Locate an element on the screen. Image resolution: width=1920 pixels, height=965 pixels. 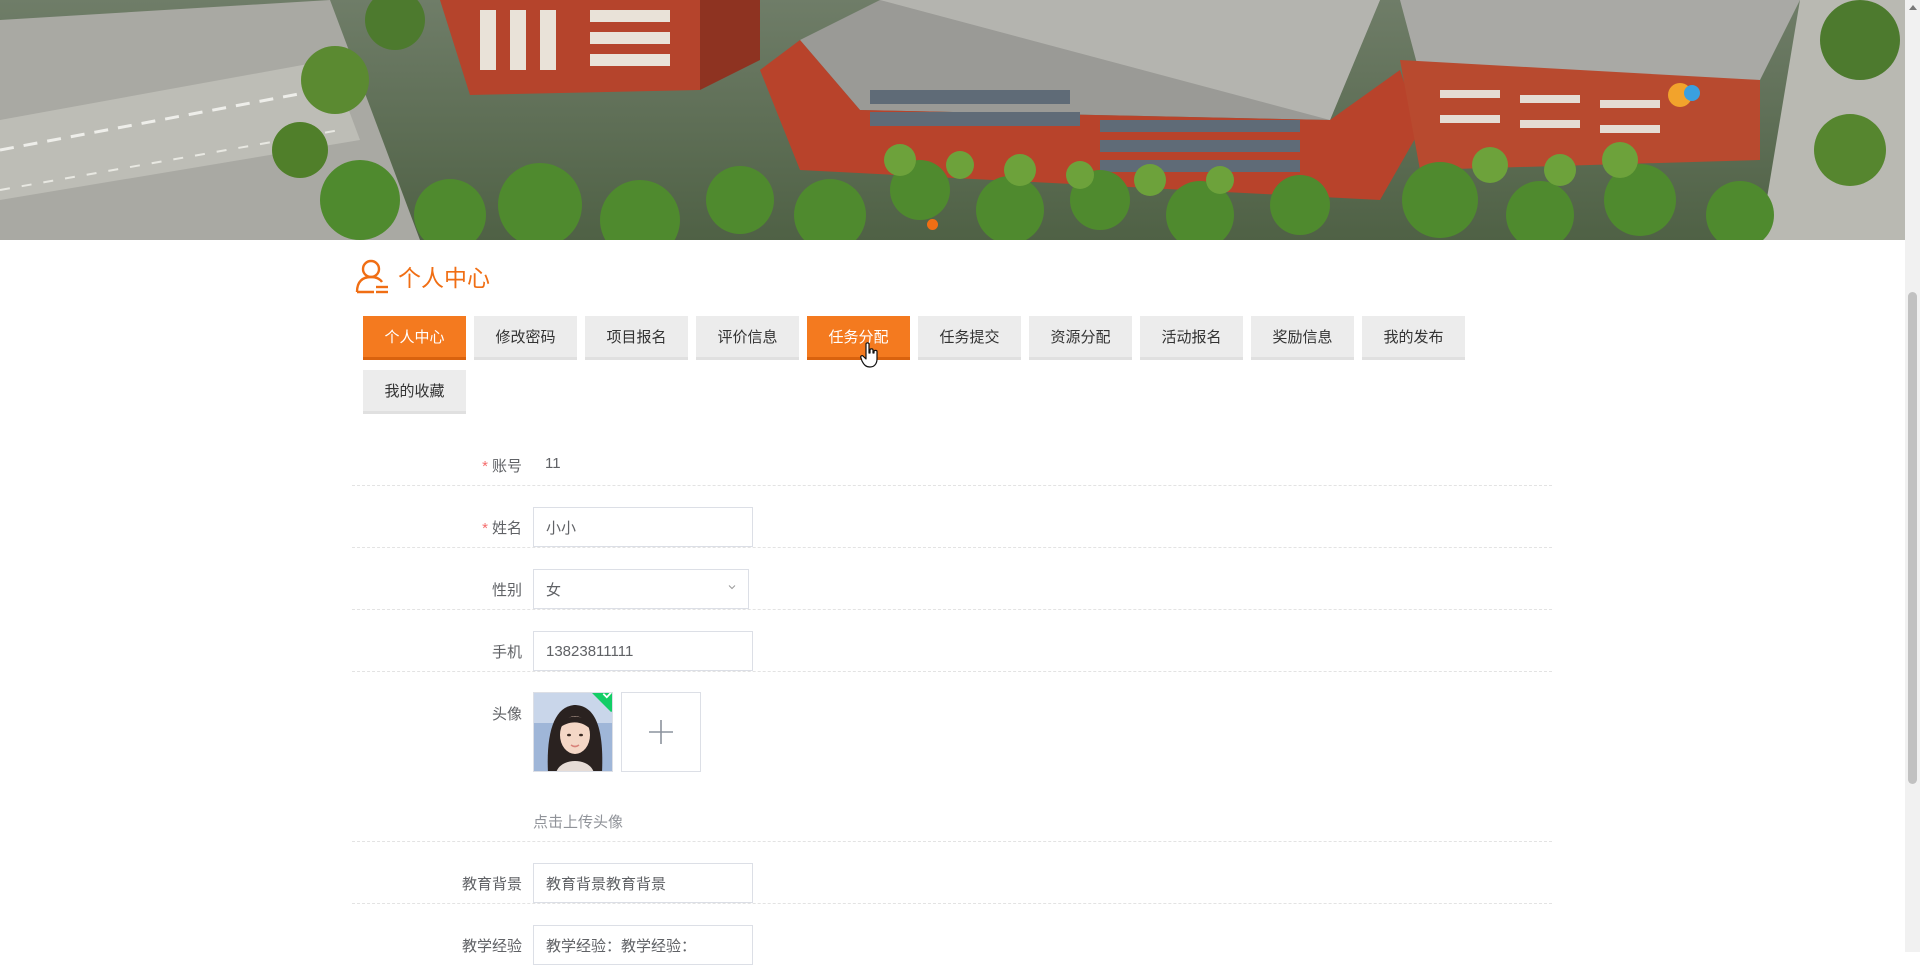
gender-select: 女 is located at coordinates (641, 589).